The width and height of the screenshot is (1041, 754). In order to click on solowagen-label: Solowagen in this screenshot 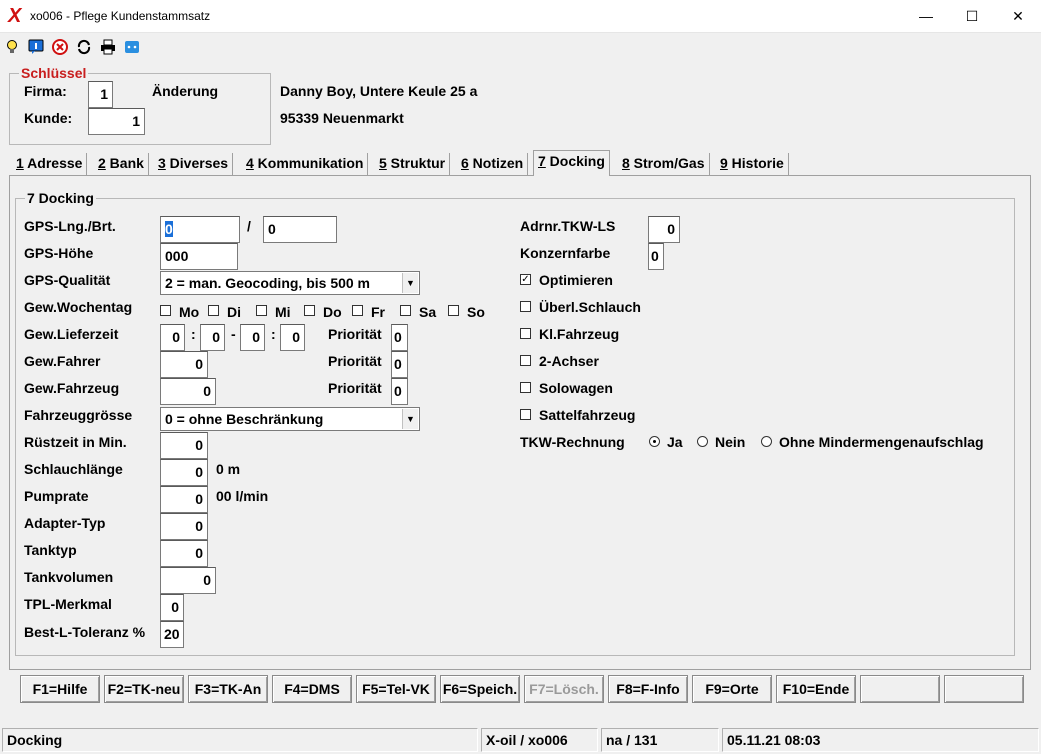, I will do `click(576, 388)`.